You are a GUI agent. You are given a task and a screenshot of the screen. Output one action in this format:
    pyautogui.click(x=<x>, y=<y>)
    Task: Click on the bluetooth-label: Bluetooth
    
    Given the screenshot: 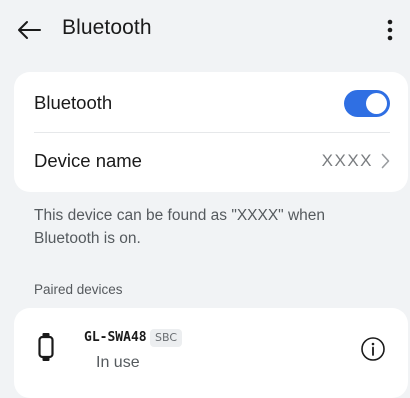 What is the action you would take?
    pyautogui.click(x=73, y=102)
    